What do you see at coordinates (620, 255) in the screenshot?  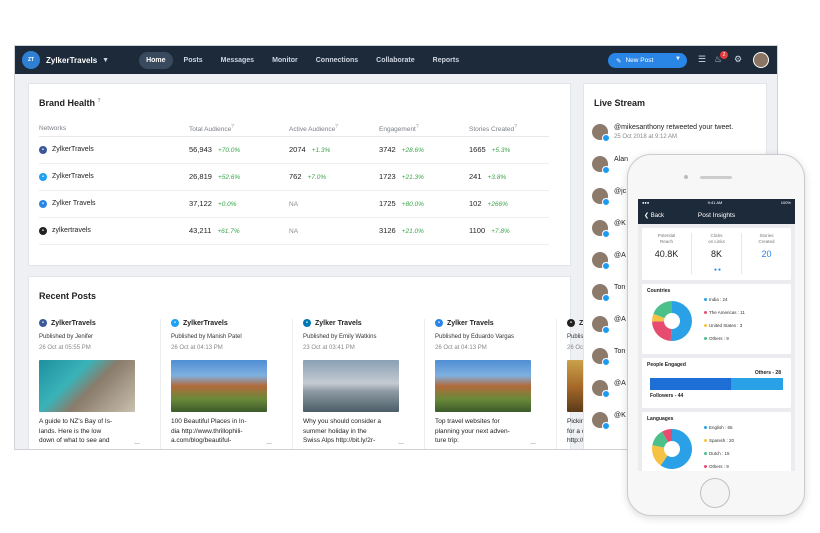 I see `live-stream-text: @A` at bounding box center [620, 255].